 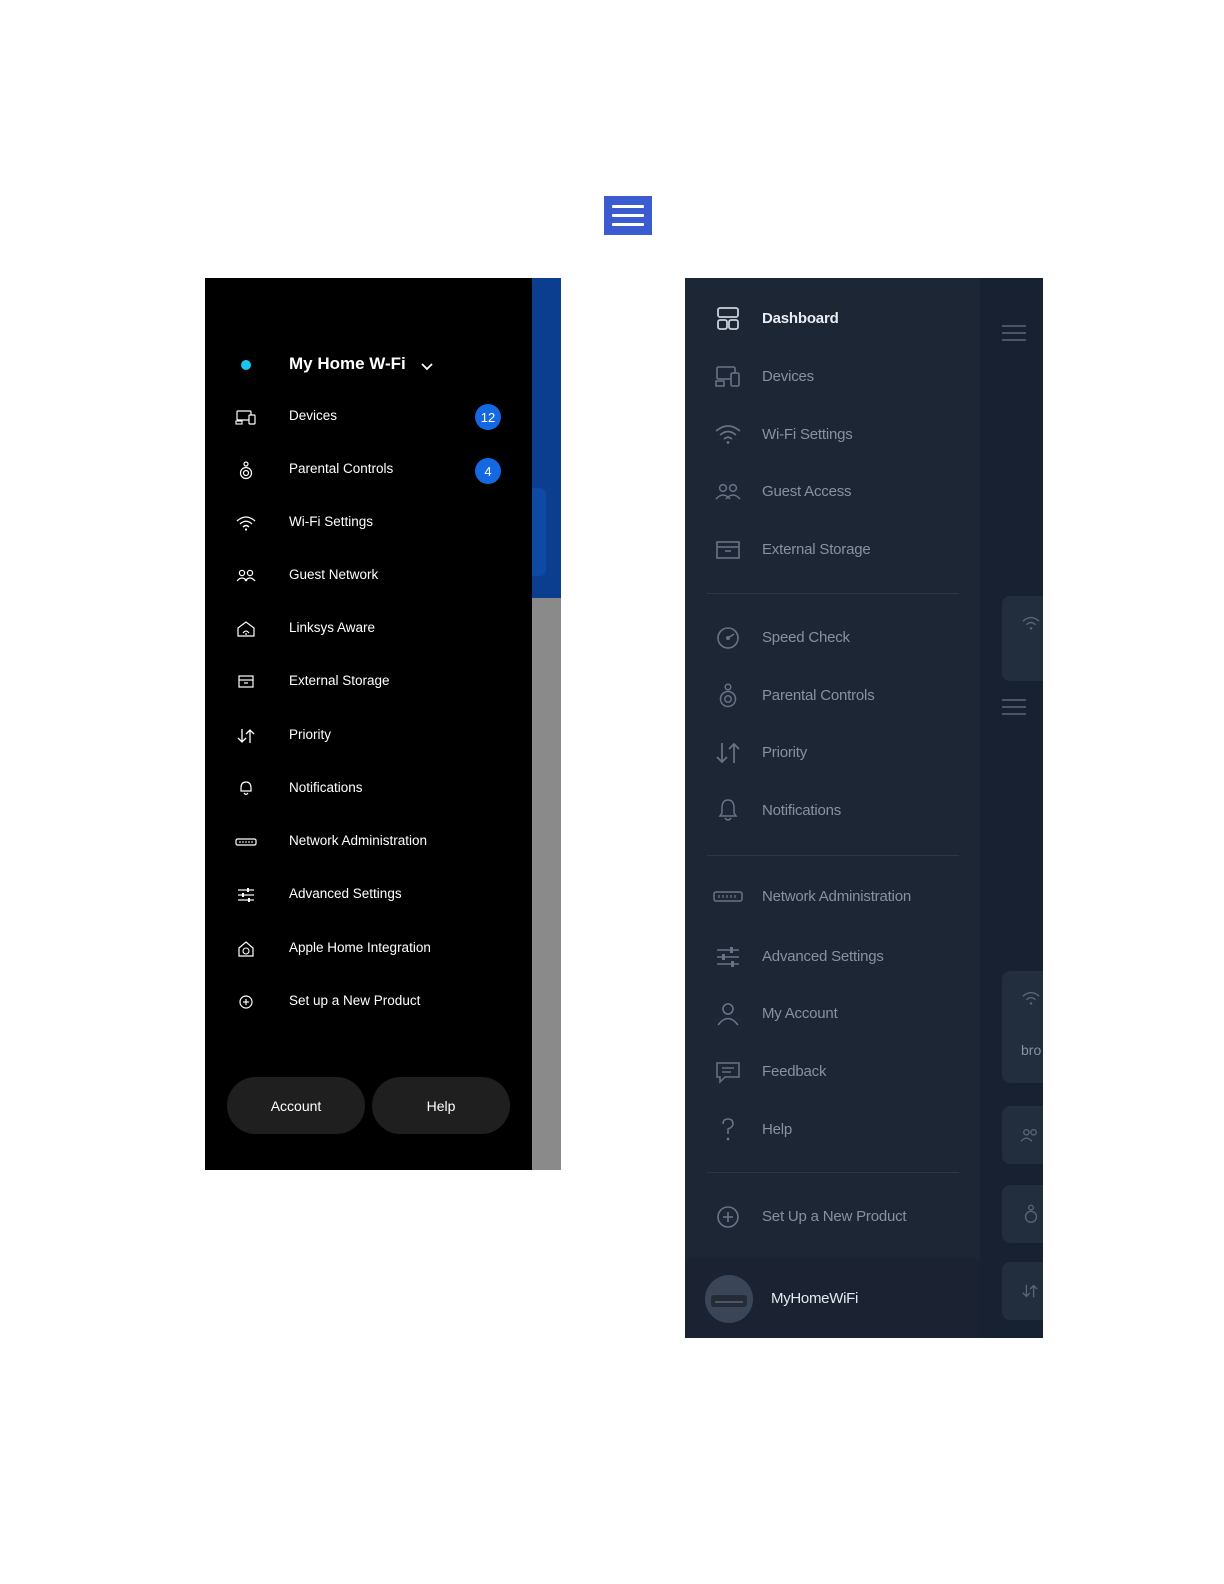 I want to click on speed-check-icon, so click(x=728, y=638).